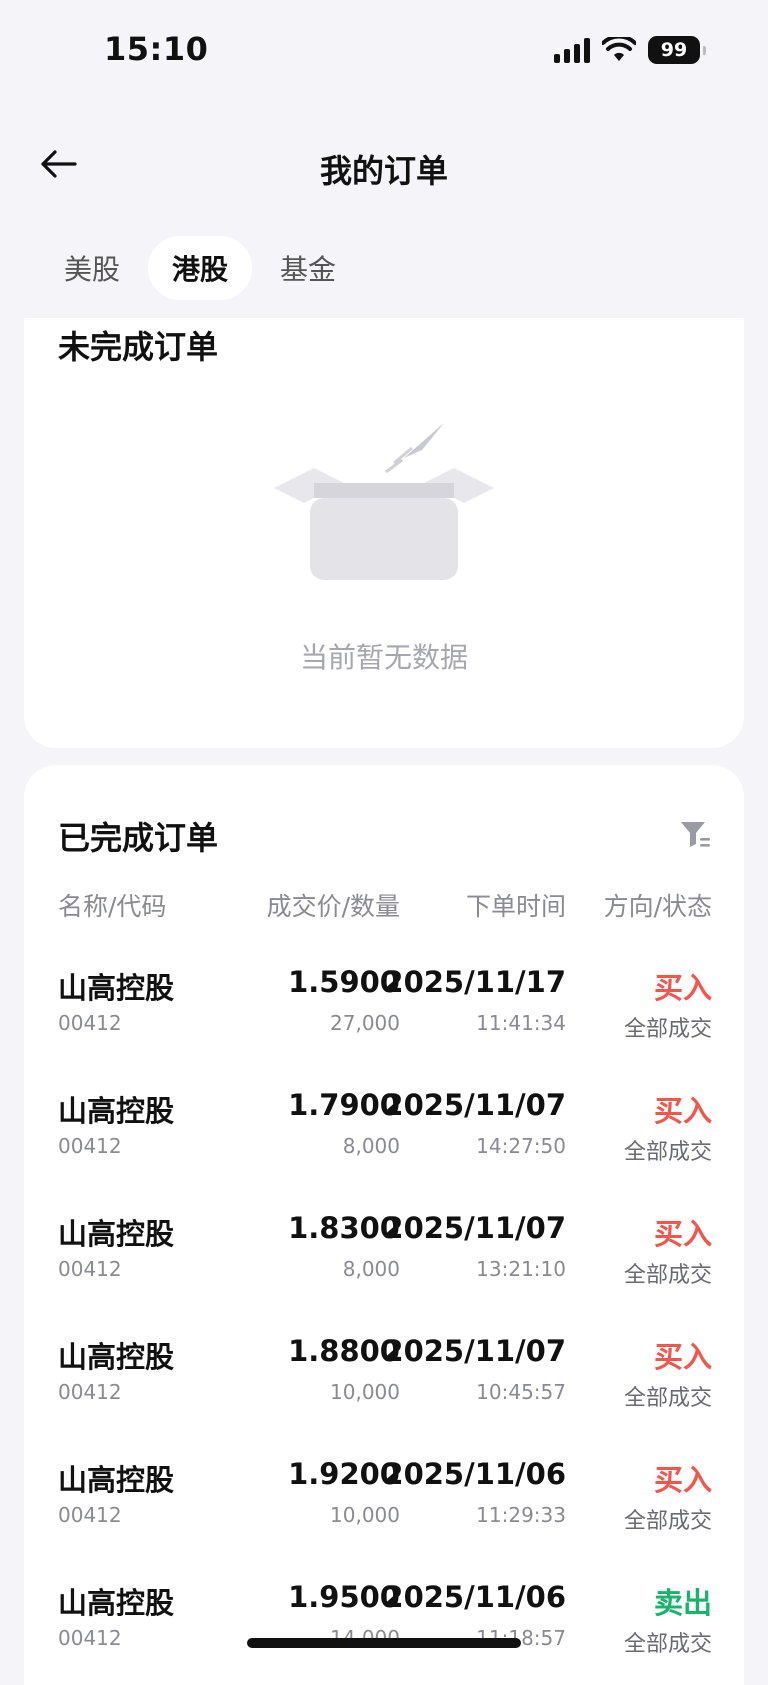  I want to click on pending-orders-title: 未完成订单, so click(138, 347).